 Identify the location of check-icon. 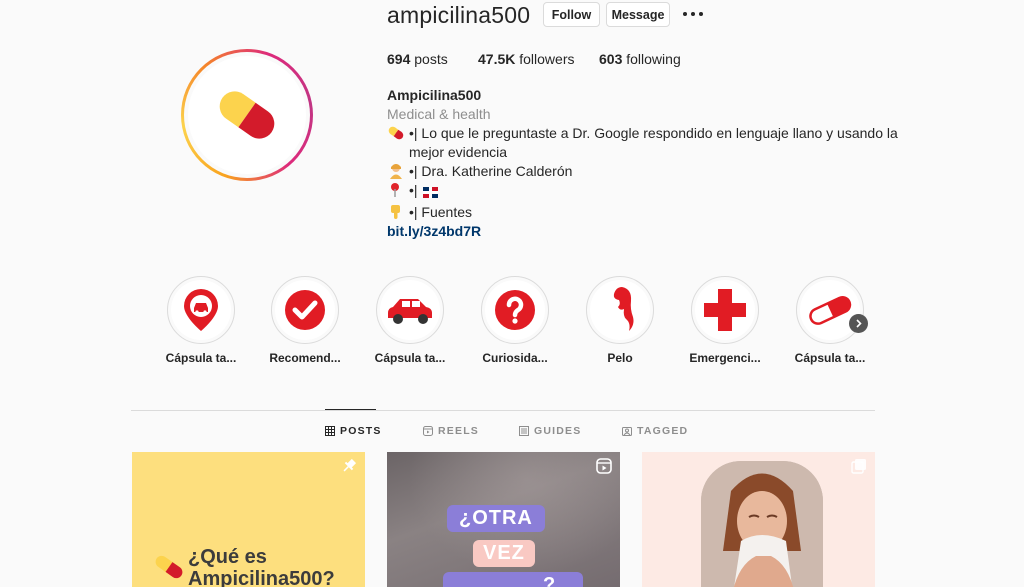
(305, 310).